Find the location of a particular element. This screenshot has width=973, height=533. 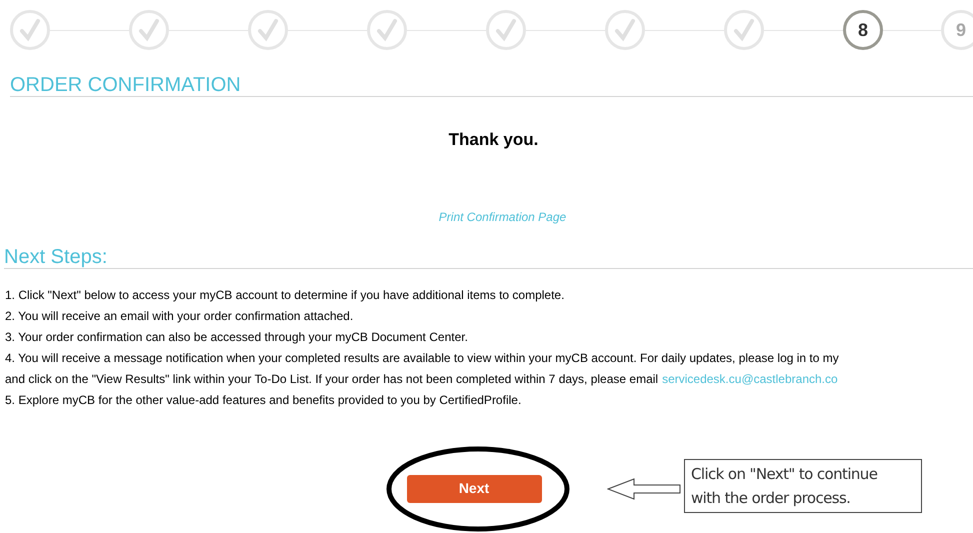

next-steps-title: Next Steps: is located at coordinates (56, 257).